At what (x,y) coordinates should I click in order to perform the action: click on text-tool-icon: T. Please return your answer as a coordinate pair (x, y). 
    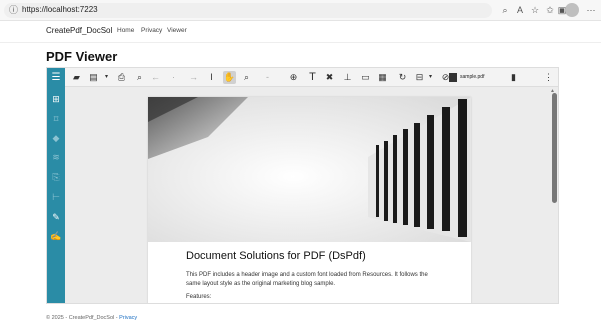
    Looking at the image, I should click on (312, 77).